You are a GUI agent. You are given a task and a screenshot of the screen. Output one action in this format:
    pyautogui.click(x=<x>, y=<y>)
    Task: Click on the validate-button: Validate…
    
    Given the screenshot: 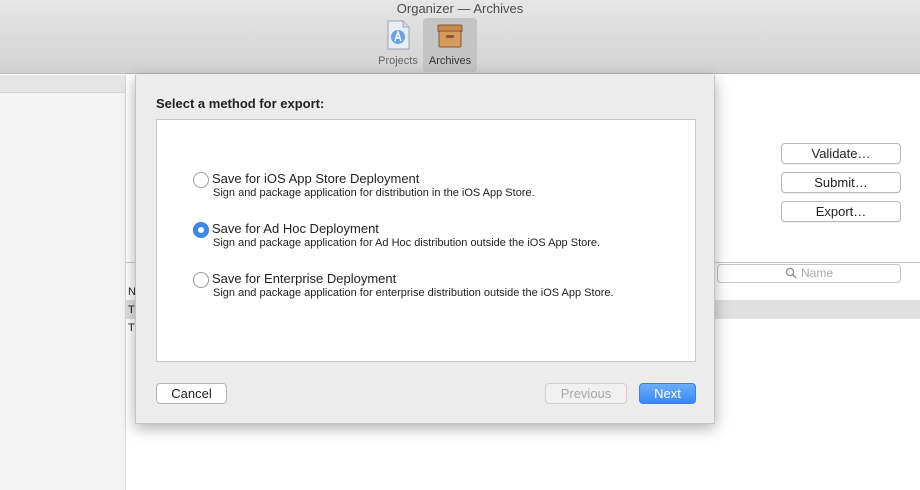 What is the action you would take?
    pyautogui.click(x=841, y=153)
    